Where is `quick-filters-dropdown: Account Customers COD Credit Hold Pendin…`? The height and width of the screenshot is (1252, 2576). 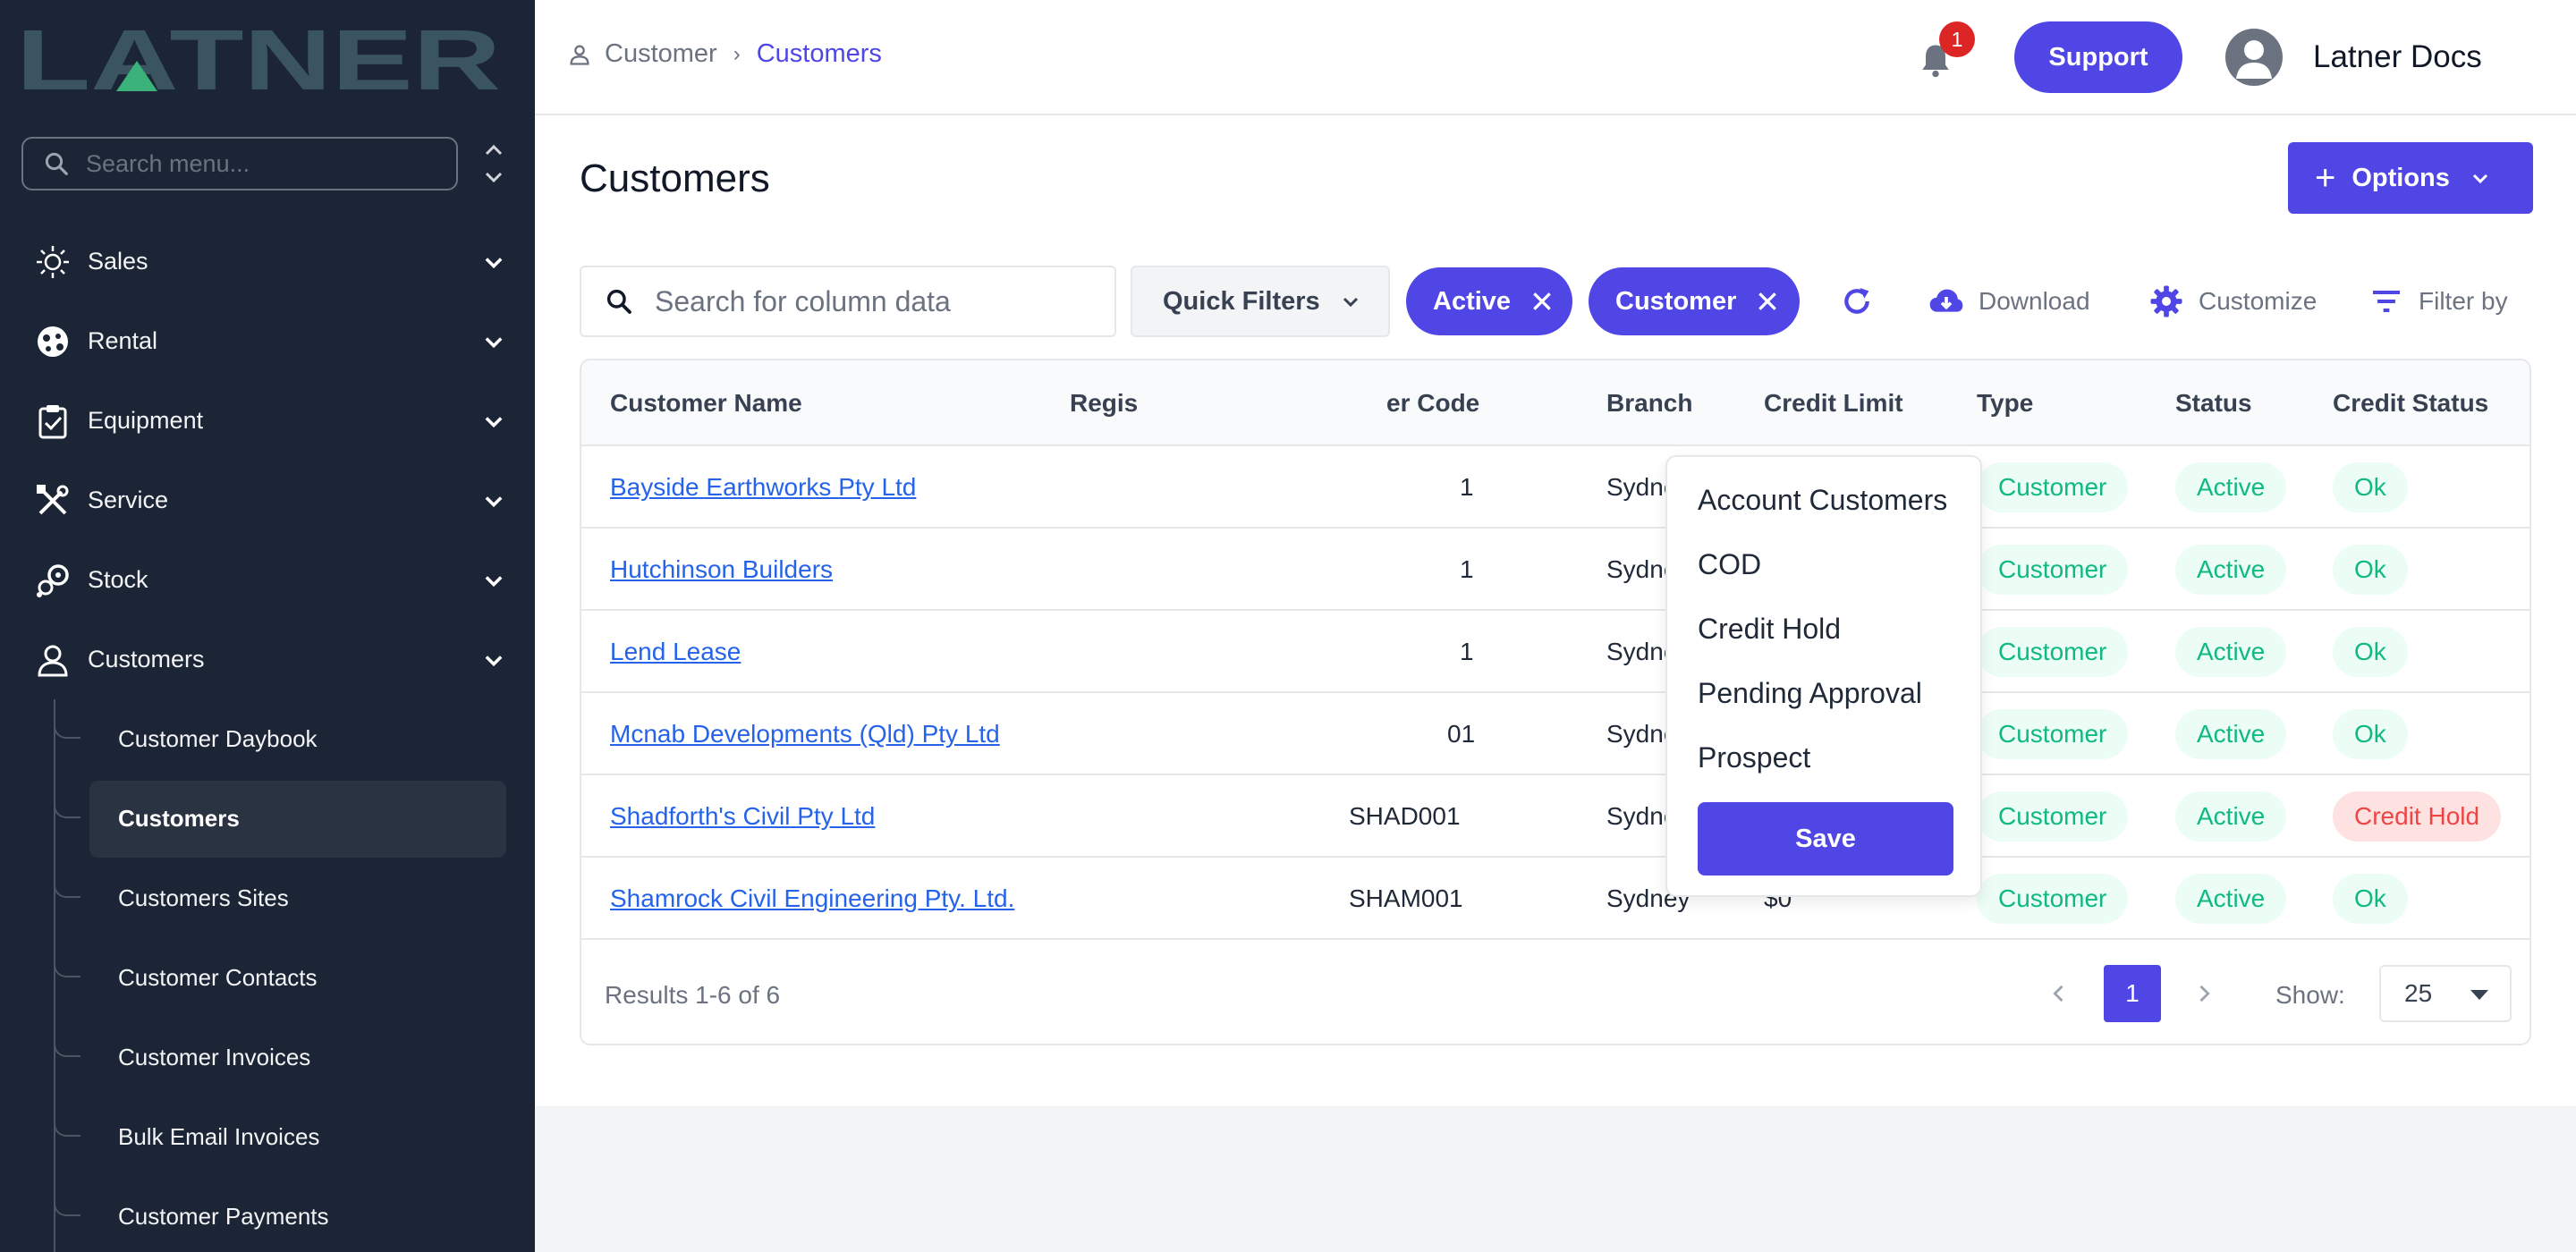
quick-filters-dropdown: Account Customers COD Credit Hold Pendin… is located at coordinates (1823, 676).